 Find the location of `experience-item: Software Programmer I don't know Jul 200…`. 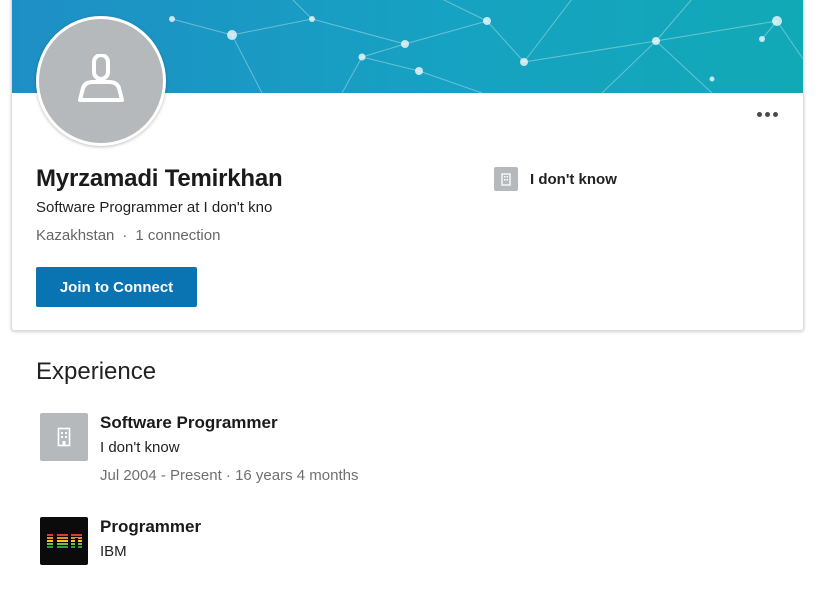

experience-item: Software Programmer I don't know Jul 200… is located at coordinates (199, 449).